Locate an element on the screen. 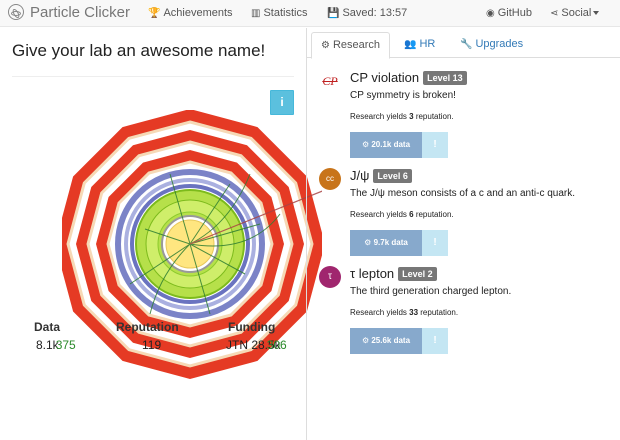 The image size is (620, 440). tab-hr: 👥 HR is located at coordinates (419, 45).